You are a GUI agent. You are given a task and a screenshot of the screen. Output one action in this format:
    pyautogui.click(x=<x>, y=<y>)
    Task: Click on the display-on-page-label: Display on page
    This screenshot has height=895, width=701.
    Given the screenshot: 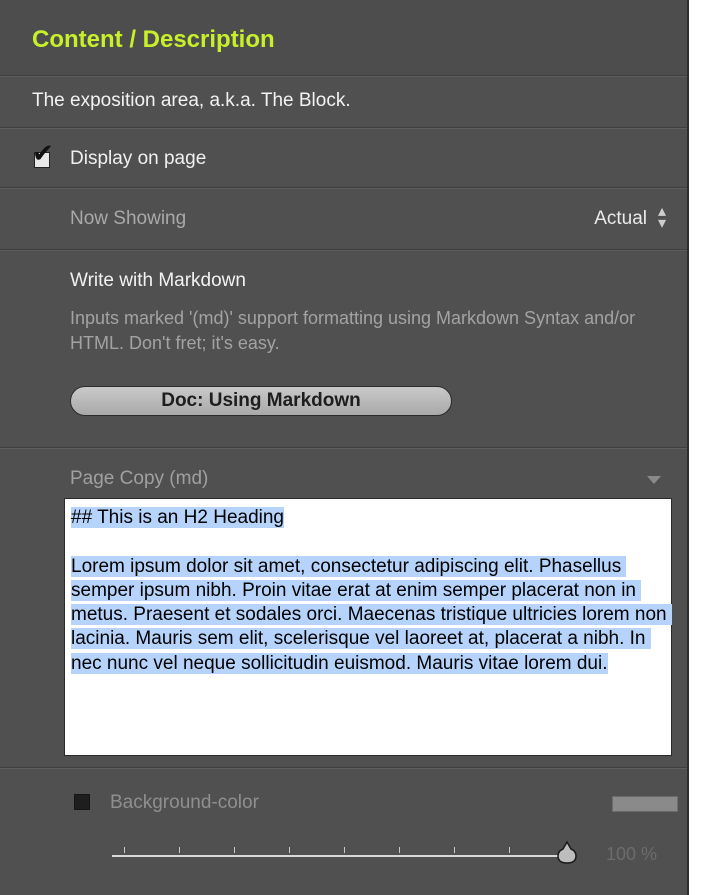 What is the action you would take?
    pyautogui.click(x=138, y=159)
    